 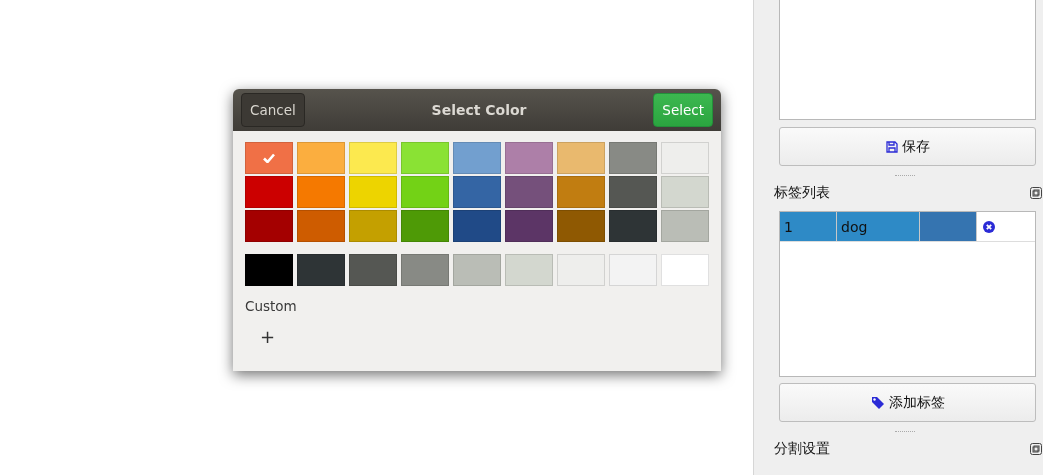 What do you see at coordinates (989, 226) in the screenshot?
I see `delete-icon` at bounding box center [989, 226].